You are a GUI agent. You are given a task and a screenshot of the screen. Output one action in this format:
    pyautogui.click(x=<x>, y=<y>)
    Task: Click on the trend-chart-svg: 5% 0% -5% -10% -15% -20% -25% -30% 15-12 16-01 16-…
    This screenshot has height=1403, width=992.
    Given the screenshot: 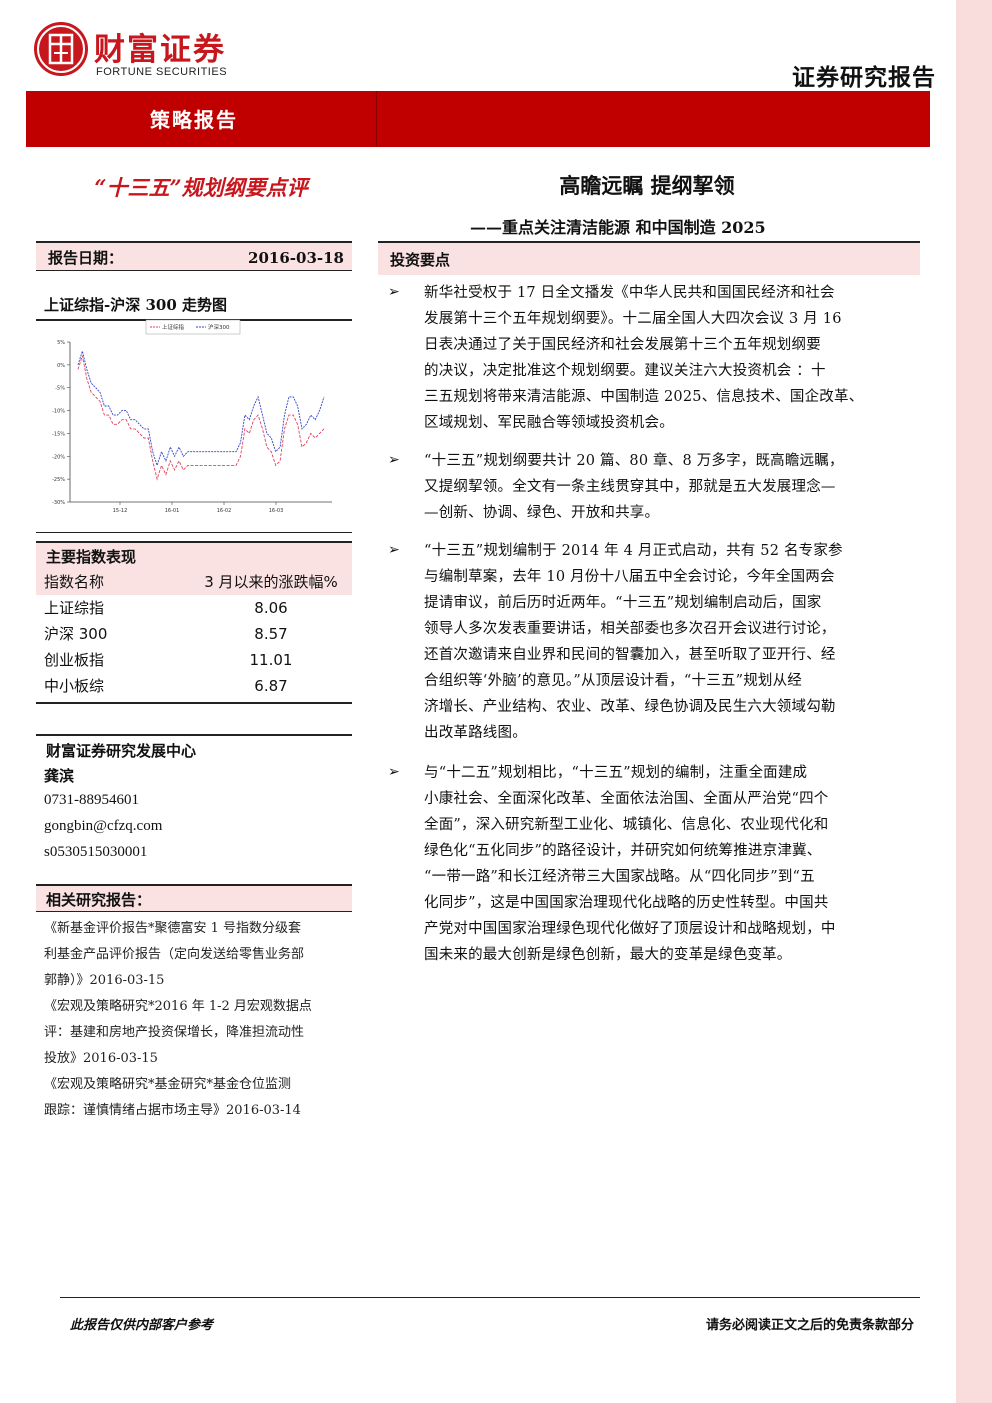 What is the action you would take?
    pyautogui.click(x=192, y=416)
    